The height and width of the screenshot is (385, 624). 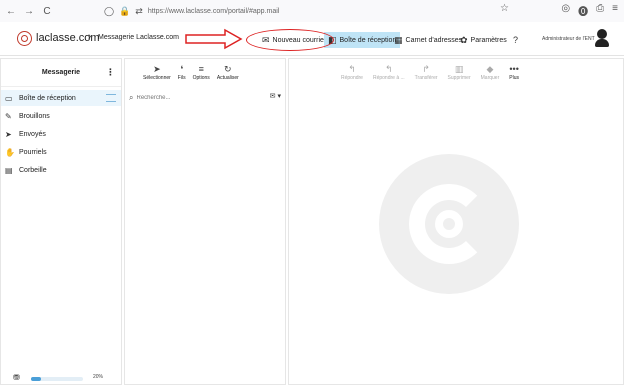 I want to click on folder-sent: ➤ Envoyés, so click(x=61, y=134).